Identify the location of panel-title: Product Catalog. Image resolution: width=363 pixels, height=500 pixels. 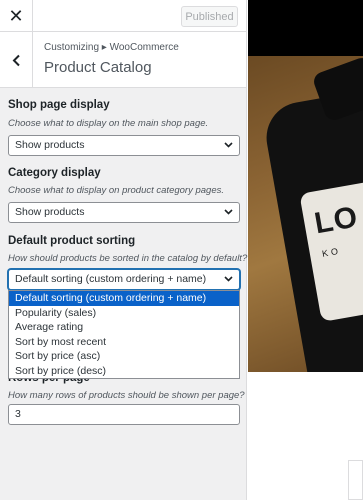
(98, 67).